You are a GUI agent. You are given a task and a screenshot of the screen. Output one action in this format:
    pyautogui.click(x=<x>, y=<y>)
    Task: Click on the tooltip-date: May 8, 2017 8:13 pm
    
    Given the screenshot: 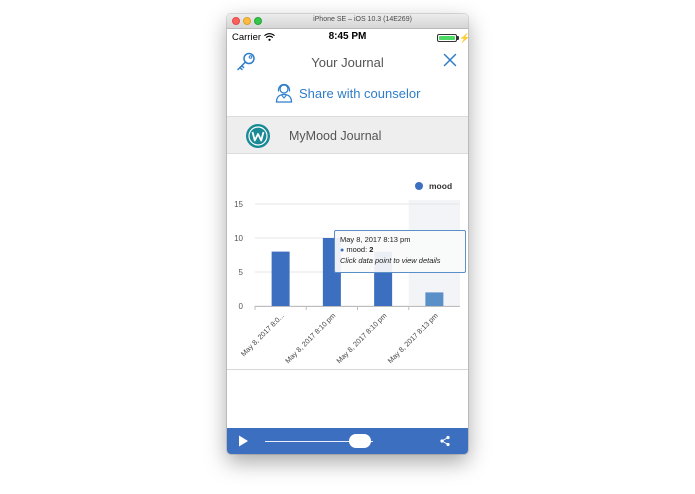 What is the action you would take?
    pyautogui.click(x=375, y=239)
    